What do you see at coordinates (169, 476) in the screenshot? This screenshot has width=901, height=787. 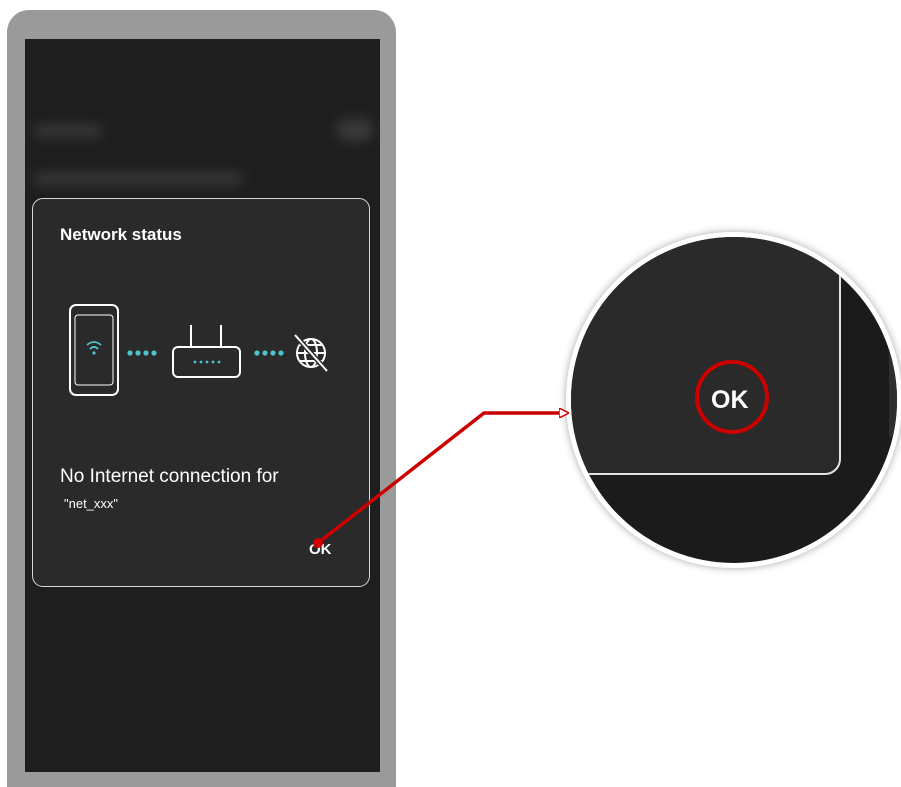 I see `no-internet-message: No Internet connection for` at bounding box center [169, 476].